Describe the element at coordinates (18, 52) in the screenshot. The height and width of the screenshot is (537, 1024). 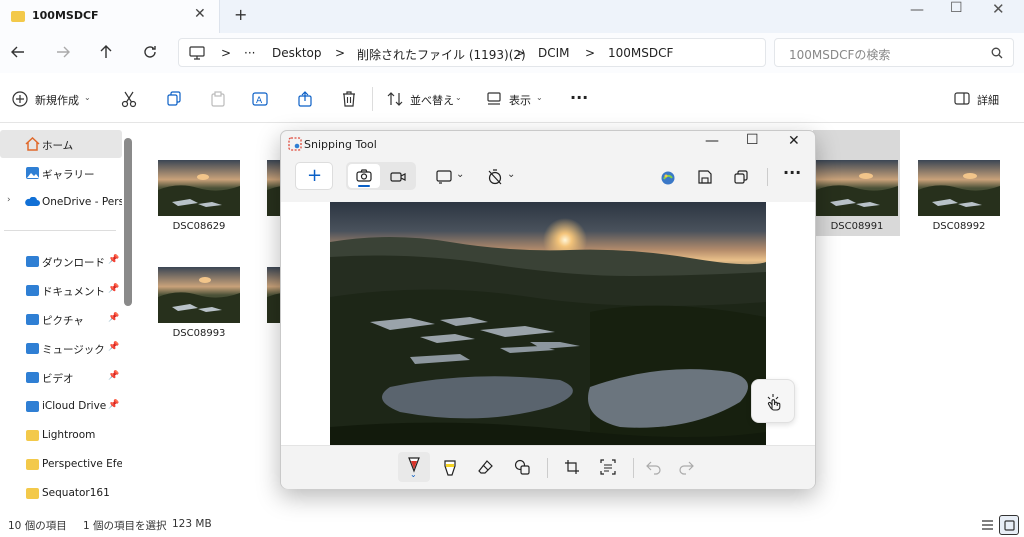
I see `back-arrow-icon` at that location.